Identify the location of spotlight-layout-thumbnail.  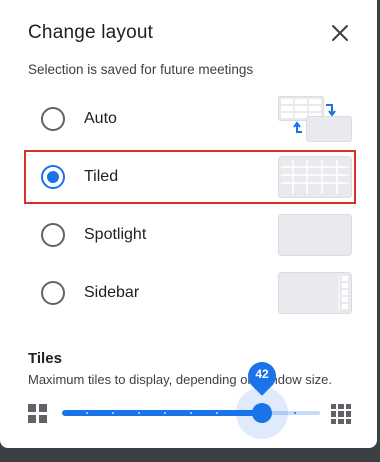
(315, 235).